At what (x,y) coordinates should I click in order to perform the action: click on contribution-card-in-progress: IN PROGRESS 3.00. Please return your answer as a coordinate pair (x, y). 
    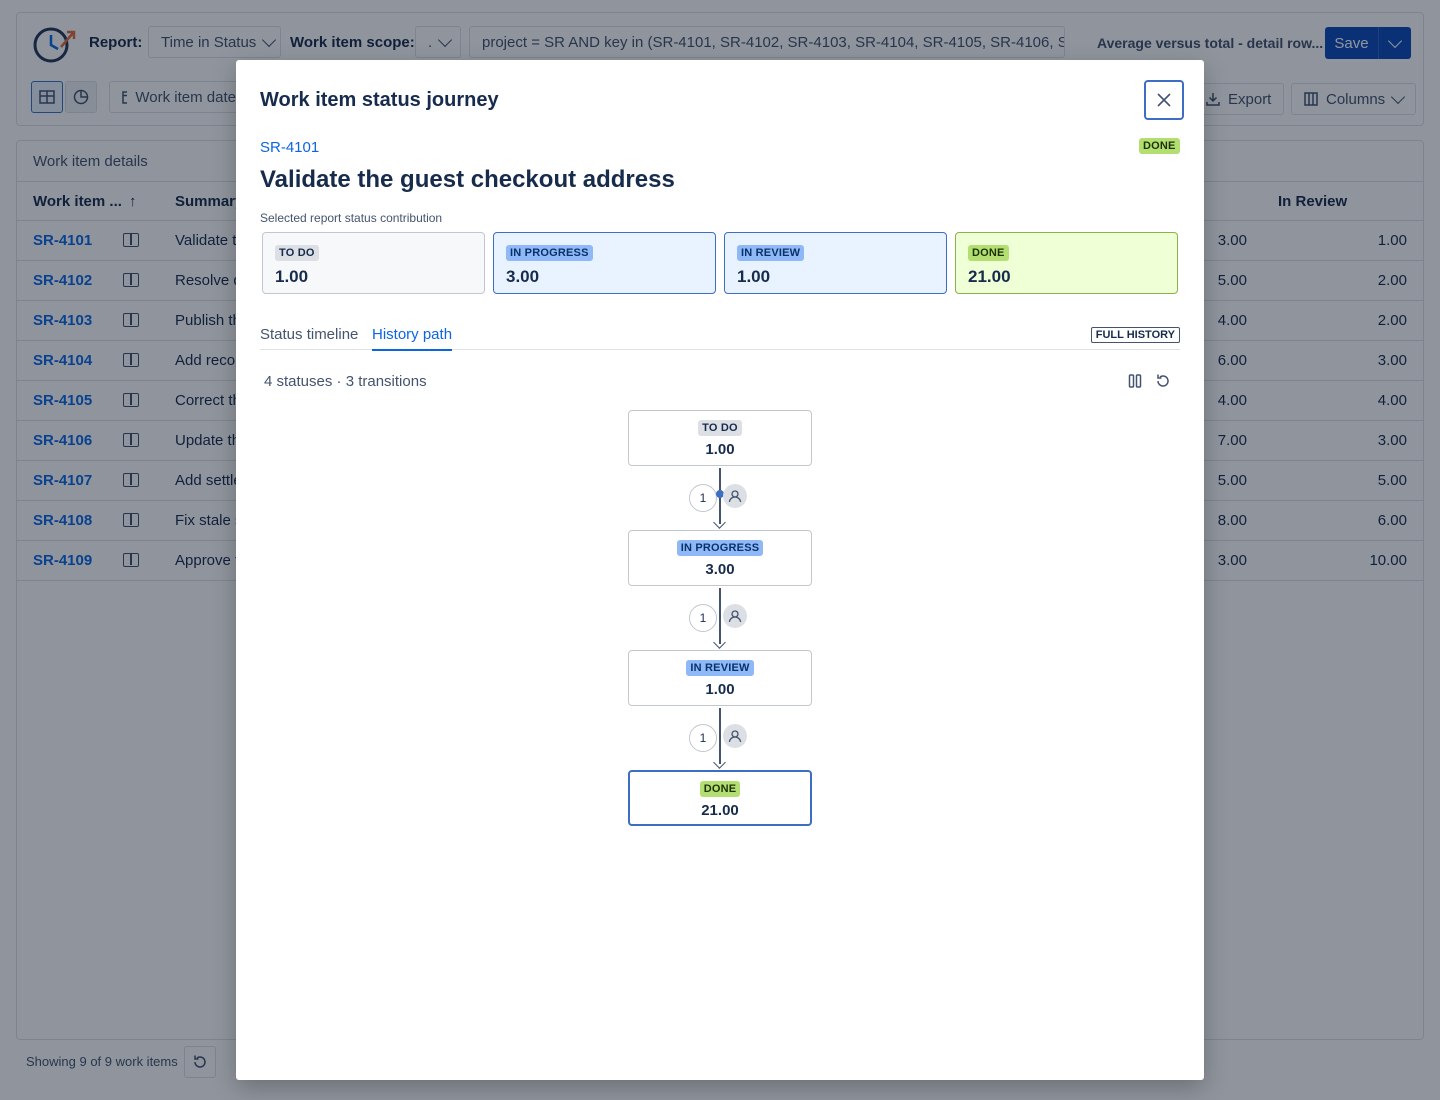
    Looking at the image, I should click on (604, 263).